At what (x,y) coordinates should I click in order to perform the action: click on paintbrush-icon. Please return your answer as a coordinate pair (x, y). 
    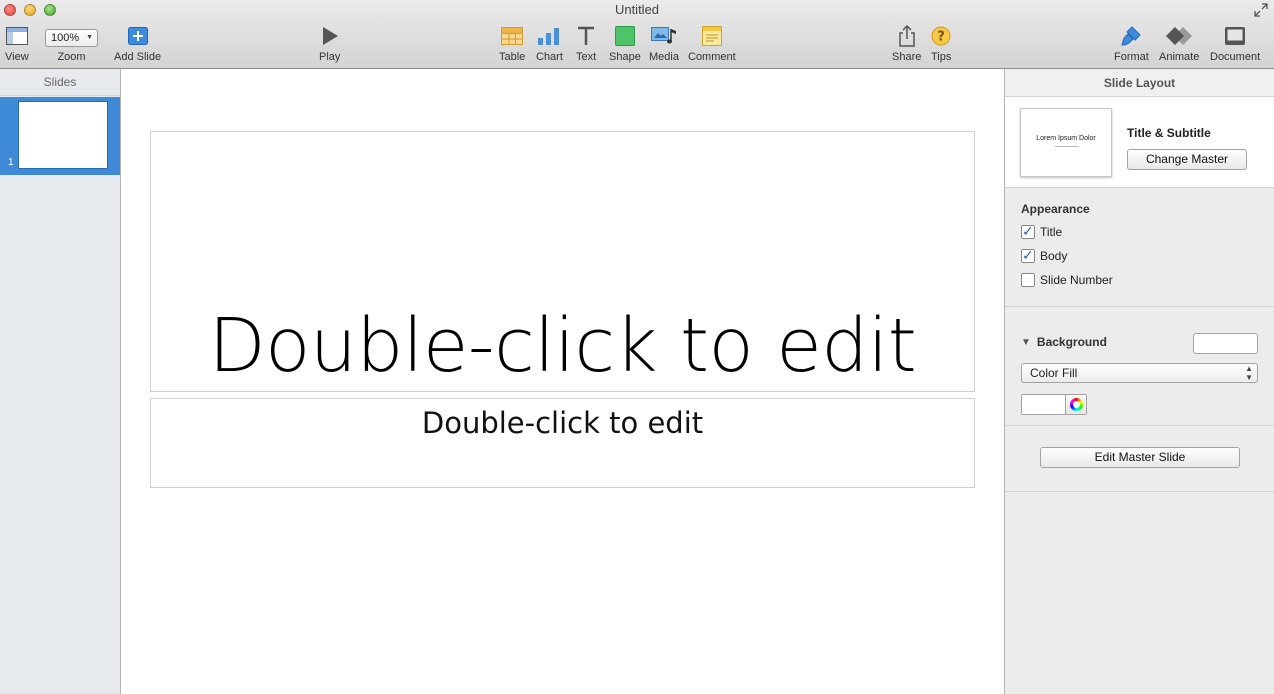
    Looking at the image, I should click on (1131, 36).